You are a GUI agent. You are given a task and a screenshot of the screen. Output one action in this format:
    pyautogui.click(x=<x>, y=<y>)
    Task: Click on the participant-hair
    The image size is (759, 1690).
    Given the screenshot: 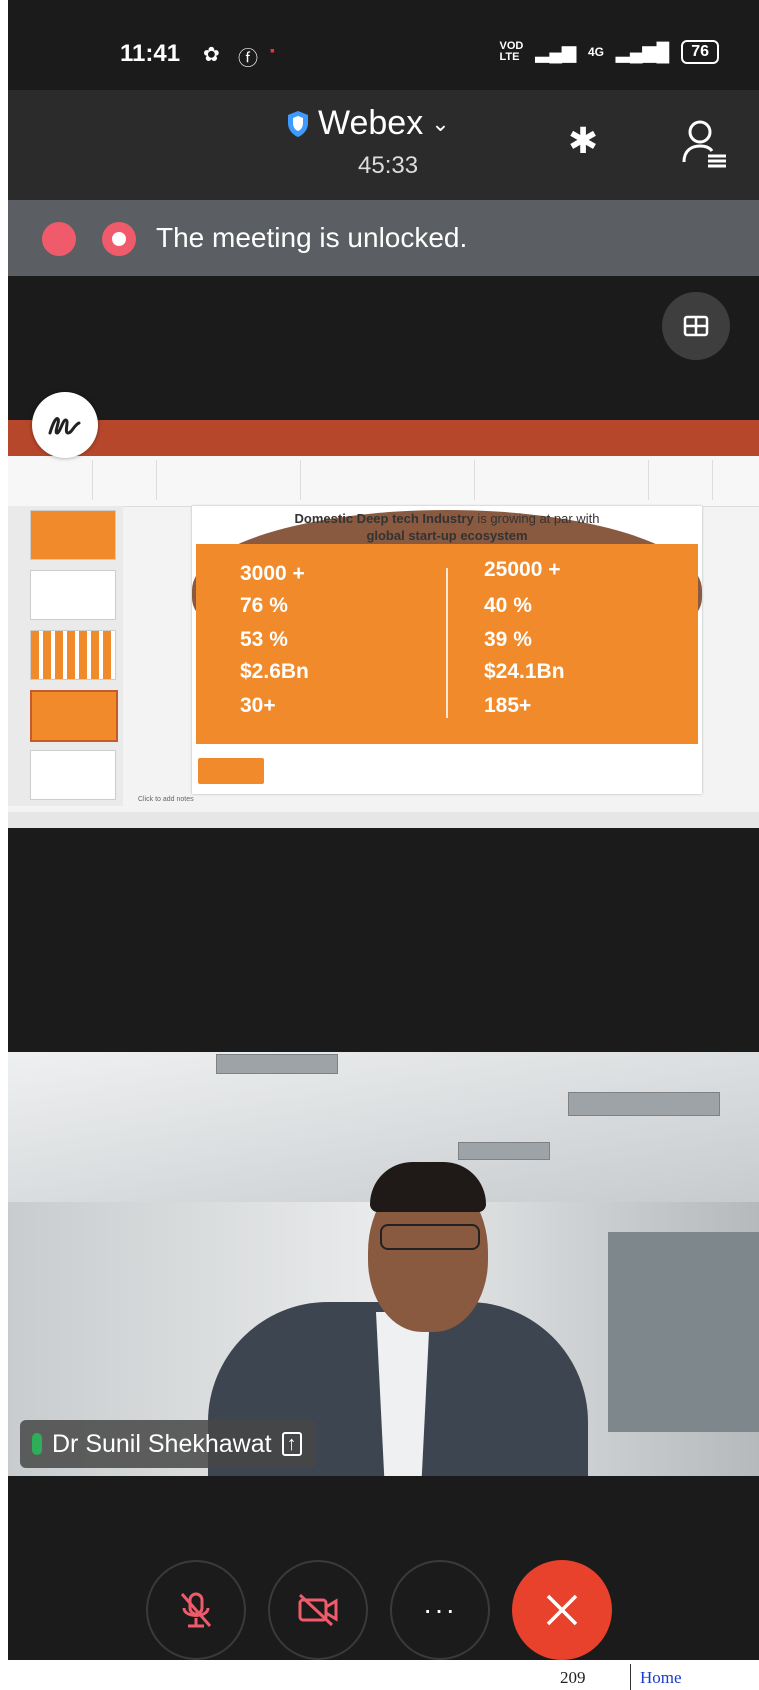 What is the action you would take?
    pyautogui.click(x=428, y=1187)
    